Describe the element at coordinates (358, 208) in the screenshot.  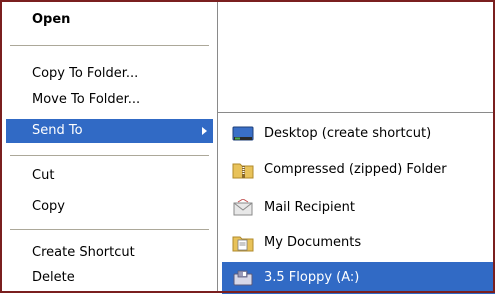
I see `send-to-mail-recipient: Mail Recipient` at that location.